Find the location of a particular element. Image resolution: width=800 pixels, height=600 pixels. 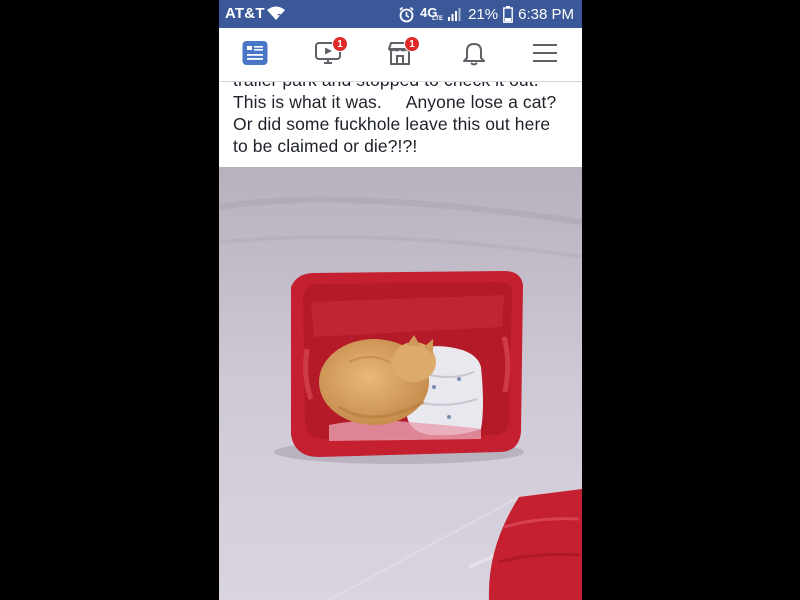

bell-icon is located at coordinates (474, 55).